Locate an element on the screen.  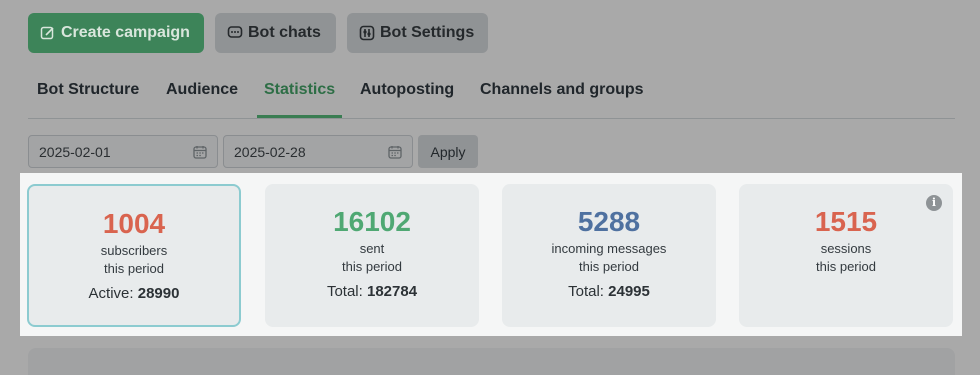
date-to-input: 2025-02-28 is located at coordinates (318, 151).